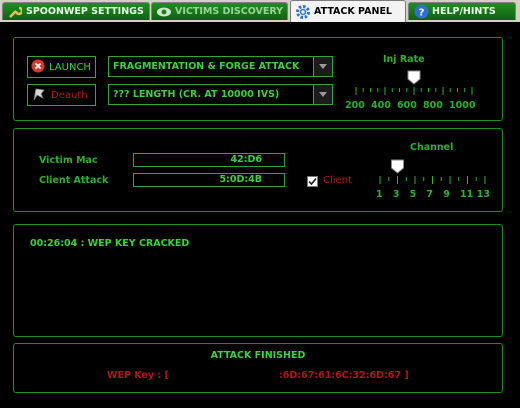 The width and height of the screenshot is (520, 408). I want to click on check-icon, so click(312, 181).